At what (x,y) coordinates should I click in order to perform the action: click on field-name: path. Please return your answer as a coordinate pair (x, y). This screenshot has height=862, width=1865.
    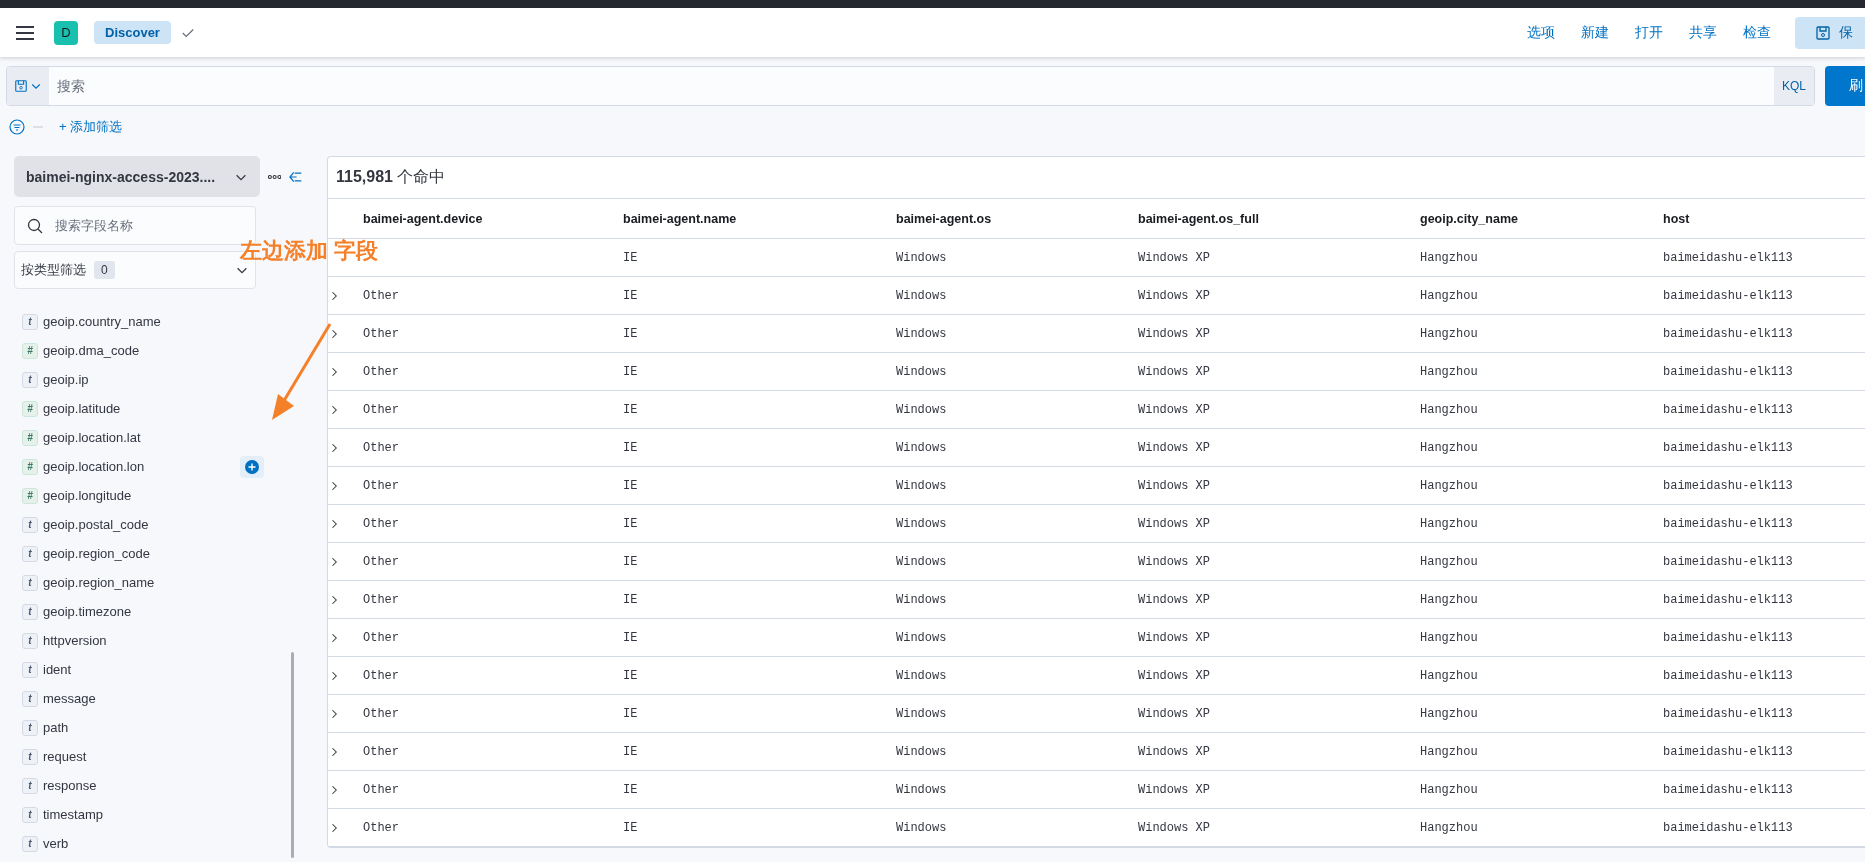
    Looking at the image, I should click on (56, 727).